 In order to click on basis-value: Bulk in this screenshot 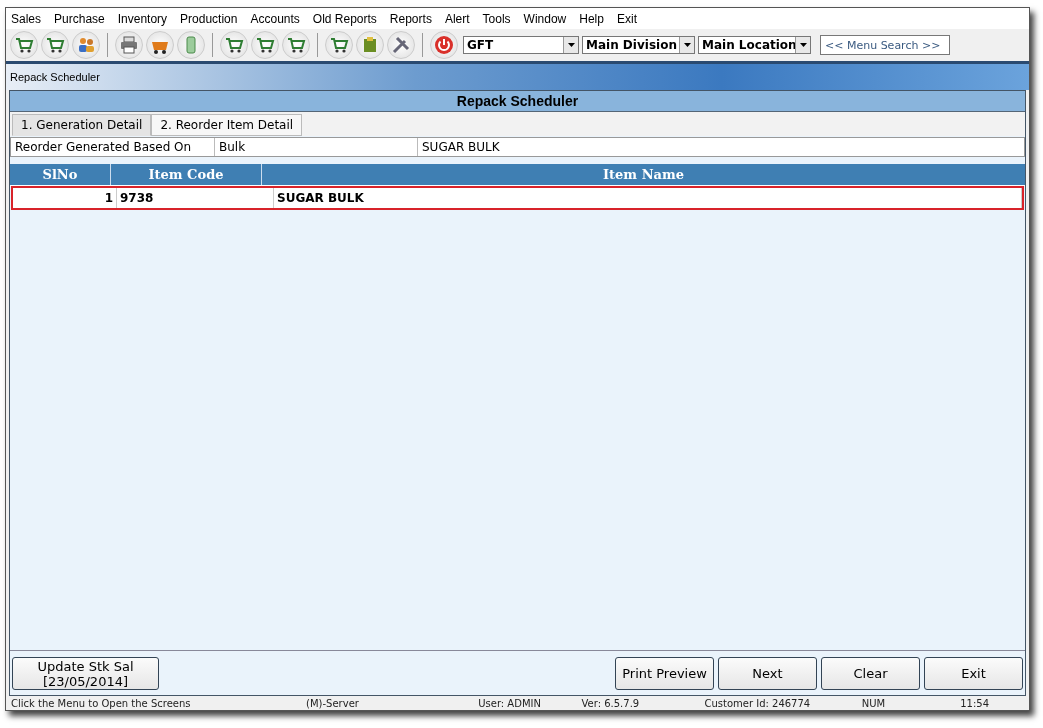, I will do `click(316, 147)`.